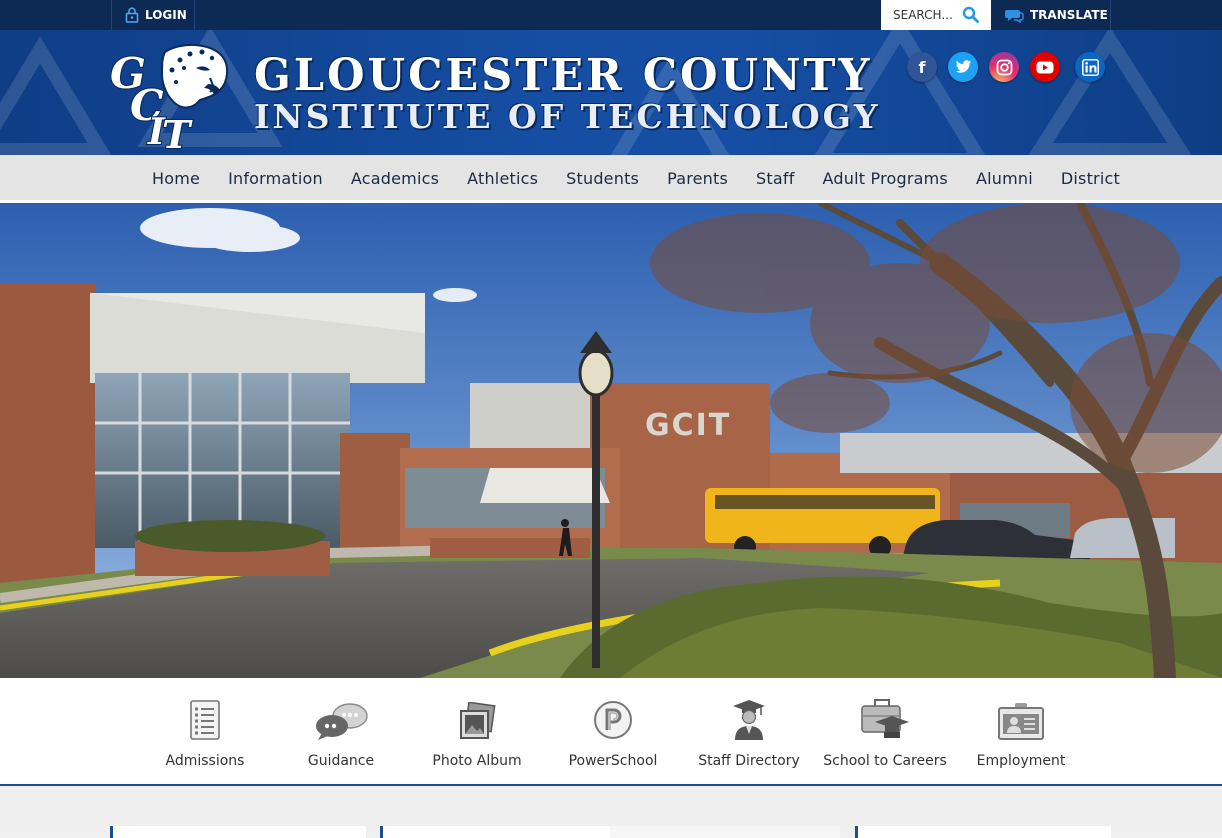 The image size is (1222, 838). Describe the element at coordinates (166, 15) in the screenshot. I see `login-label: LOGIN` at that location.